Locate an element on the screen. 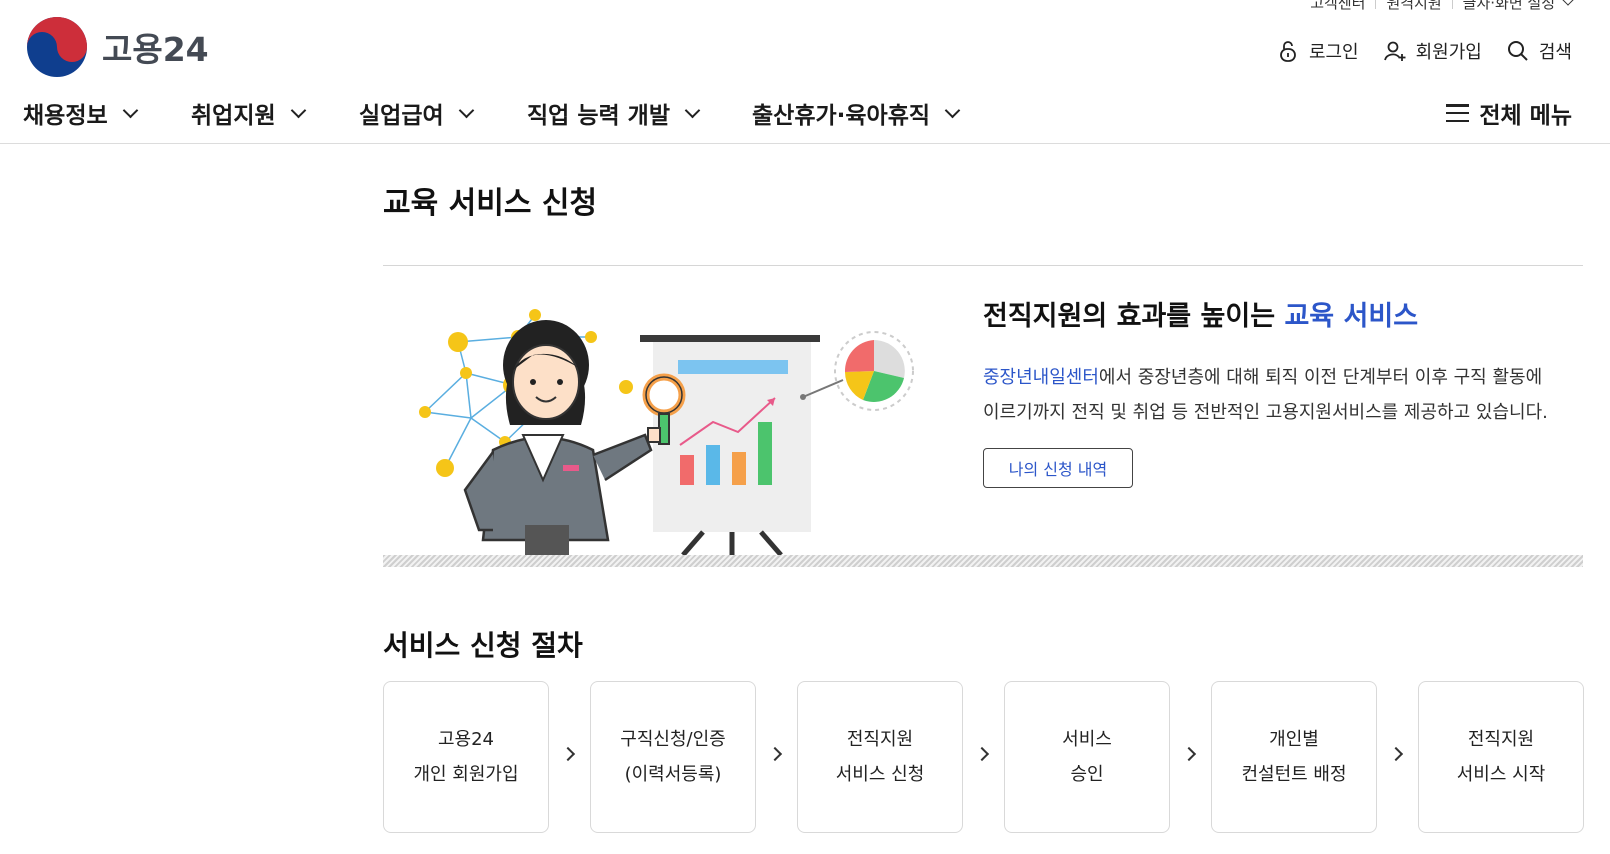 The height and width of the screenshot is (854, 1610). intro-desc-line2: 이르기까지 전직 및 취업 등 전반적인 고용지원서비스를 제공하고 있습니다. is located at coordinates (1265, 412).